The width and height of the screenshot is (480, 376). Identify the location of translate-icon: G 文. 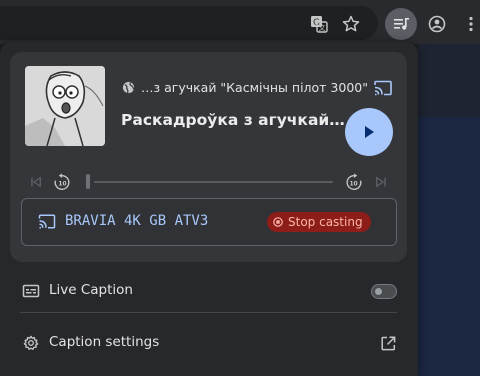
(319, 24).